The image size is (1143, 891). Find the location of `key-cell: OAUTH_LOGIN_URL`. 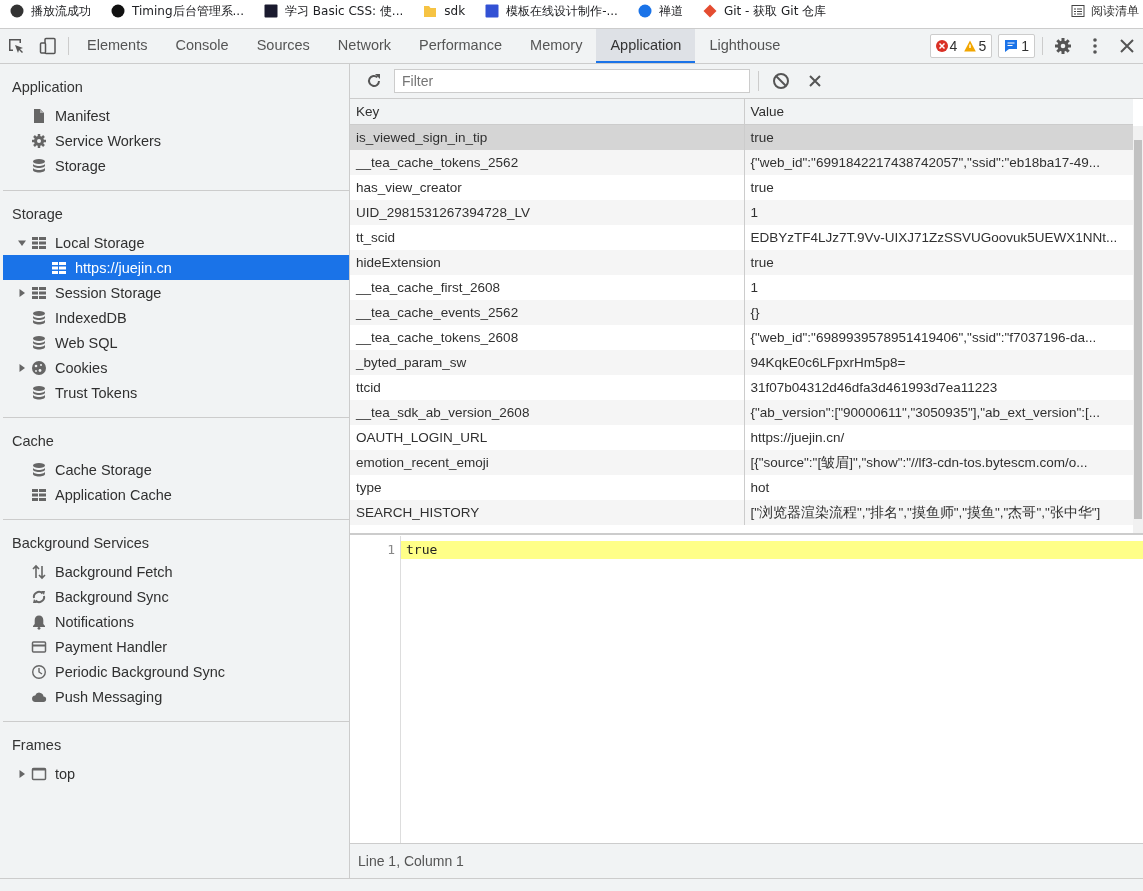

key-cell: OAUTH_LOGIN_URL is located at coordinates (547, 437).